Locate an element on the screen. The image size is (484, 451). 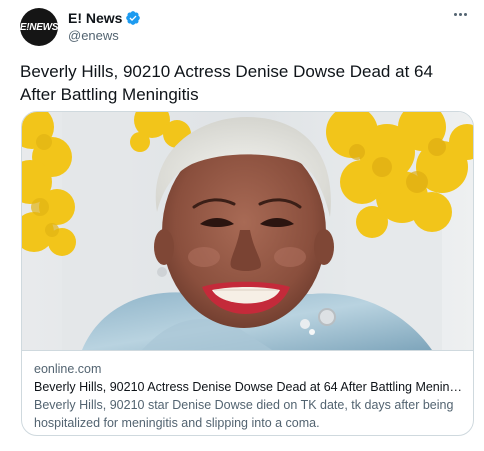
e-news-logo-icon: E!NEWS is located at coordinates (39, 27).